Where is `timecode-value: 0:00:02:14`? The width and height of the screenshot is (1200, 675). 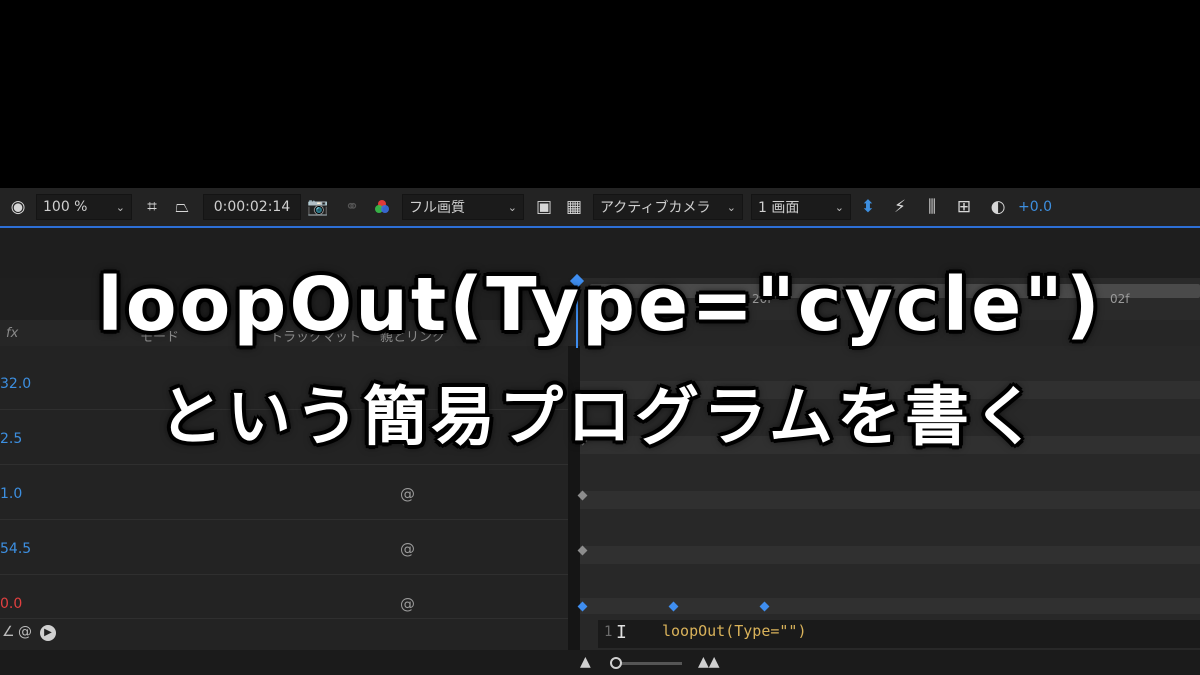 timecode-value: 0:00:02:14 is located at coordinates (252, 207).